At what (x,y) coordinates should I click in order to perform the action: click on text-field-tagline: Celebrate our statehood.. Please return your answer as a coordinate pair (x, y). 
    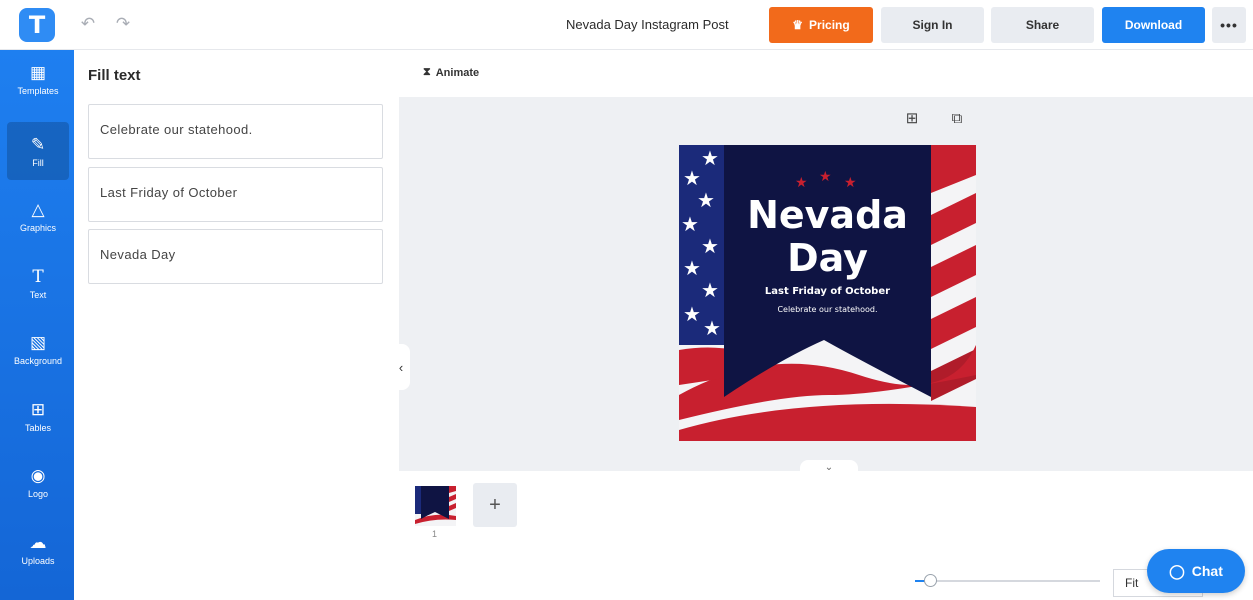
    Looking at the image, I should click on (235, 131).